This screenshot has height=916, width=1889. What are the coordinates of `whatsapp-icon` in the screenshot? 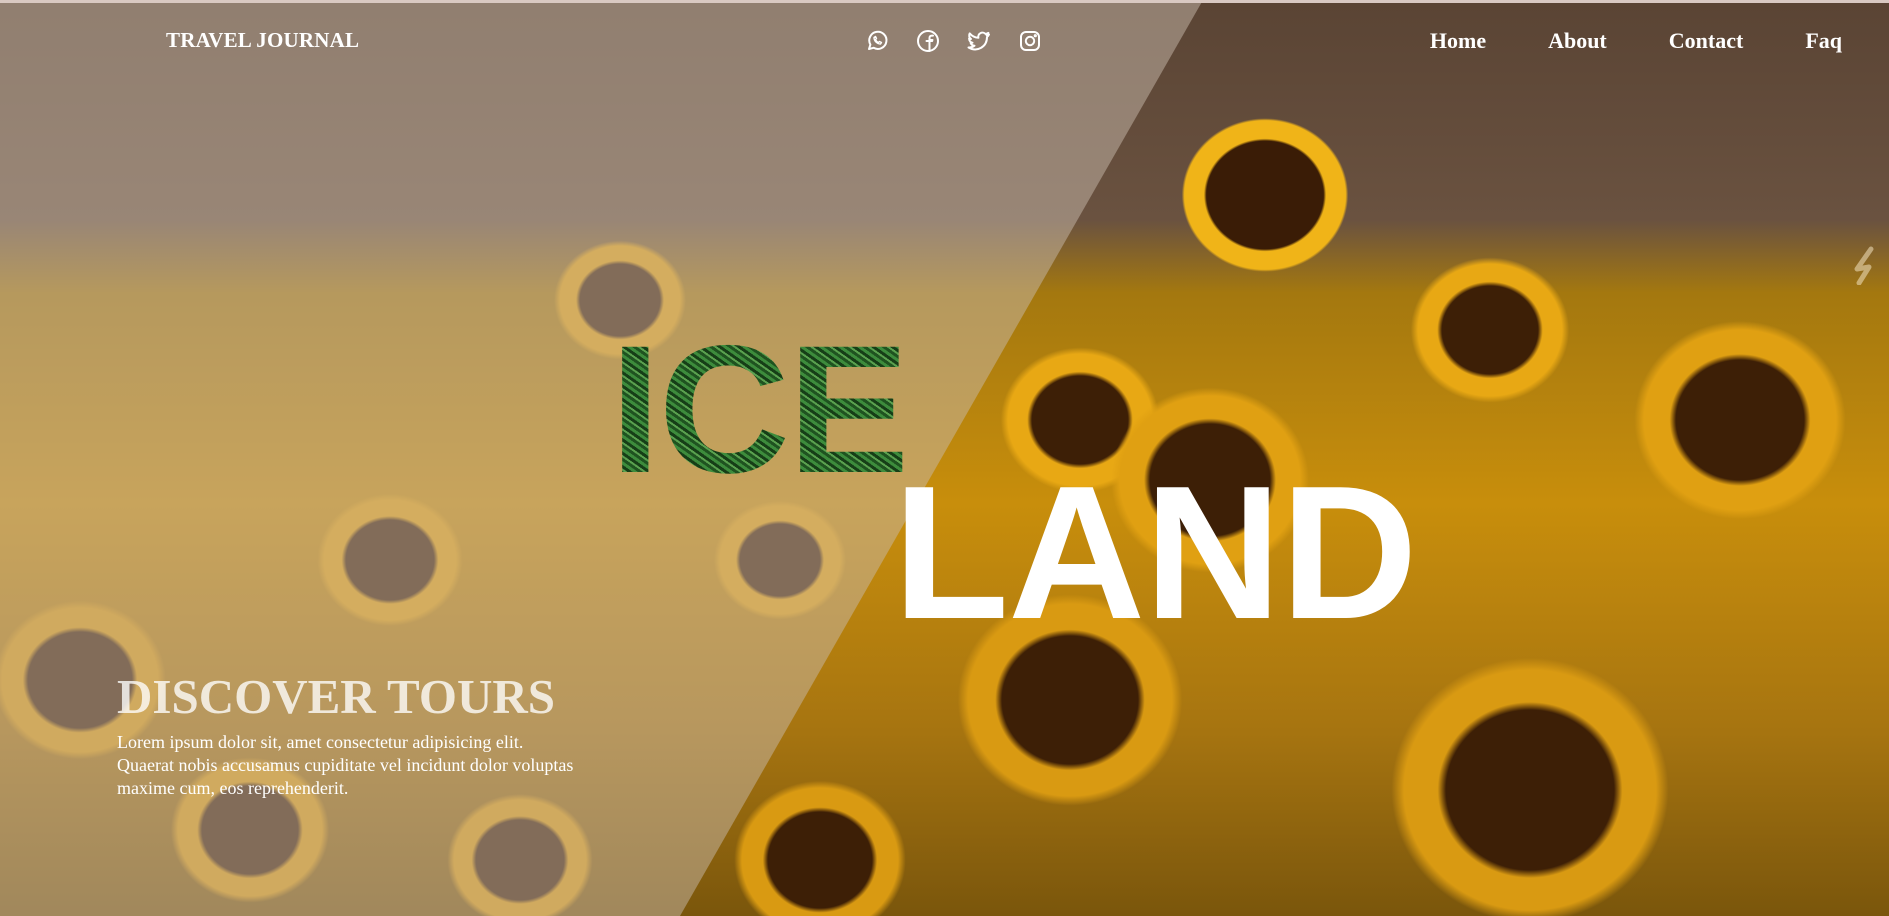 It's located at (877, 41).